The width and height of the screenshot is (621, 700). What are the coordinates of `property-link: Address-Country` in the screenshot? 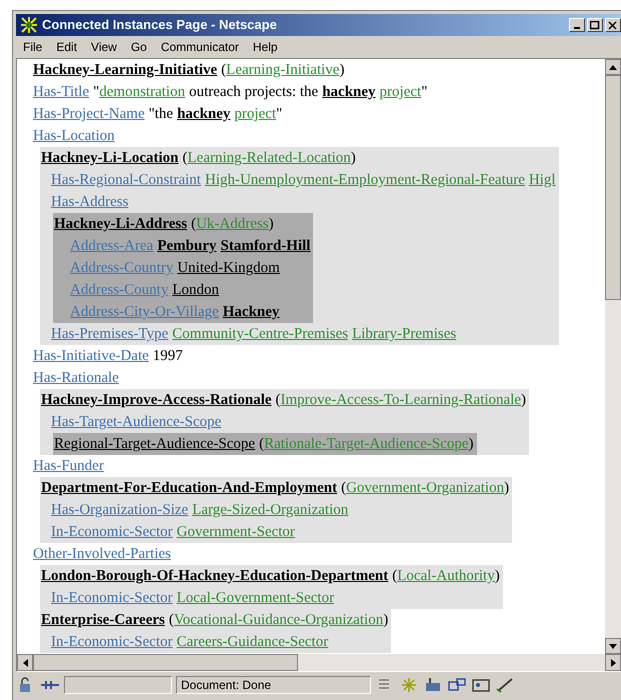 It's located at (122, 268).